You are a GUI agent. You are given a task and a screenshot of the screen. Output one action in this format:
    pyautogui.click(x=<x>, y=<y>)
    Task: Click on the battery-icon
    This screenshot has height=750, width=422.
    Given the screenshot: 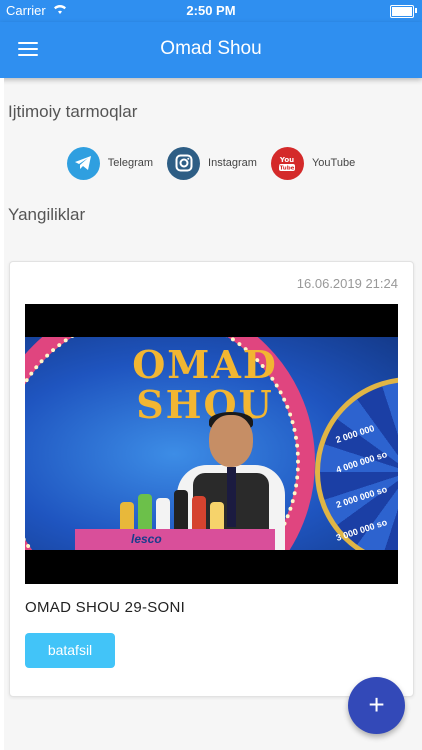 What is the action you would take?
    pyautogui.click(x=402, y=11)
    